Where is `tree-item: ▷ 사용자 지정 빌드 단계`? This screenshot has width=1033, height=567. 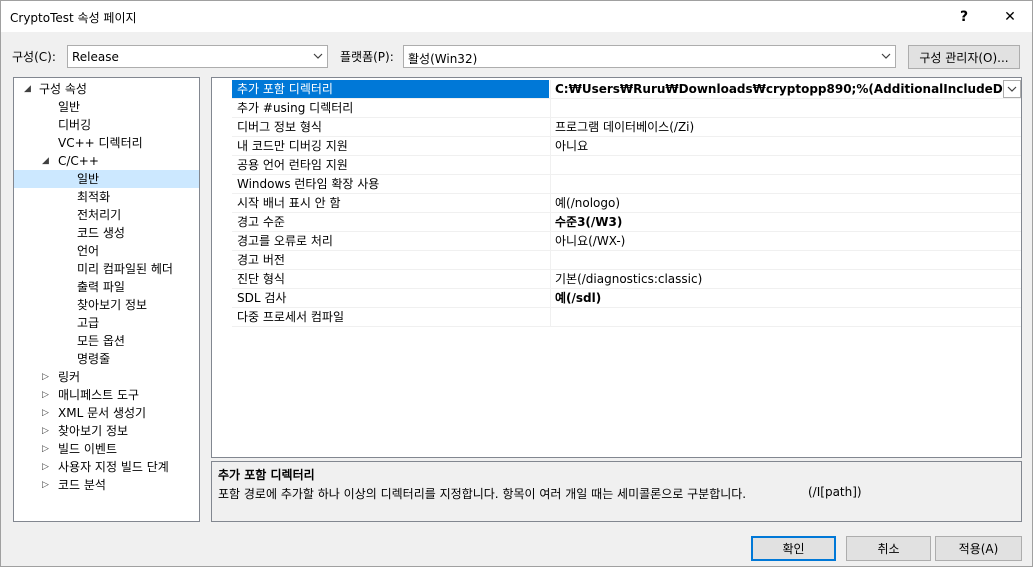 tree-item: ▷ 사용자 지정 빌드 단계 is located at coordinates (106, 467).